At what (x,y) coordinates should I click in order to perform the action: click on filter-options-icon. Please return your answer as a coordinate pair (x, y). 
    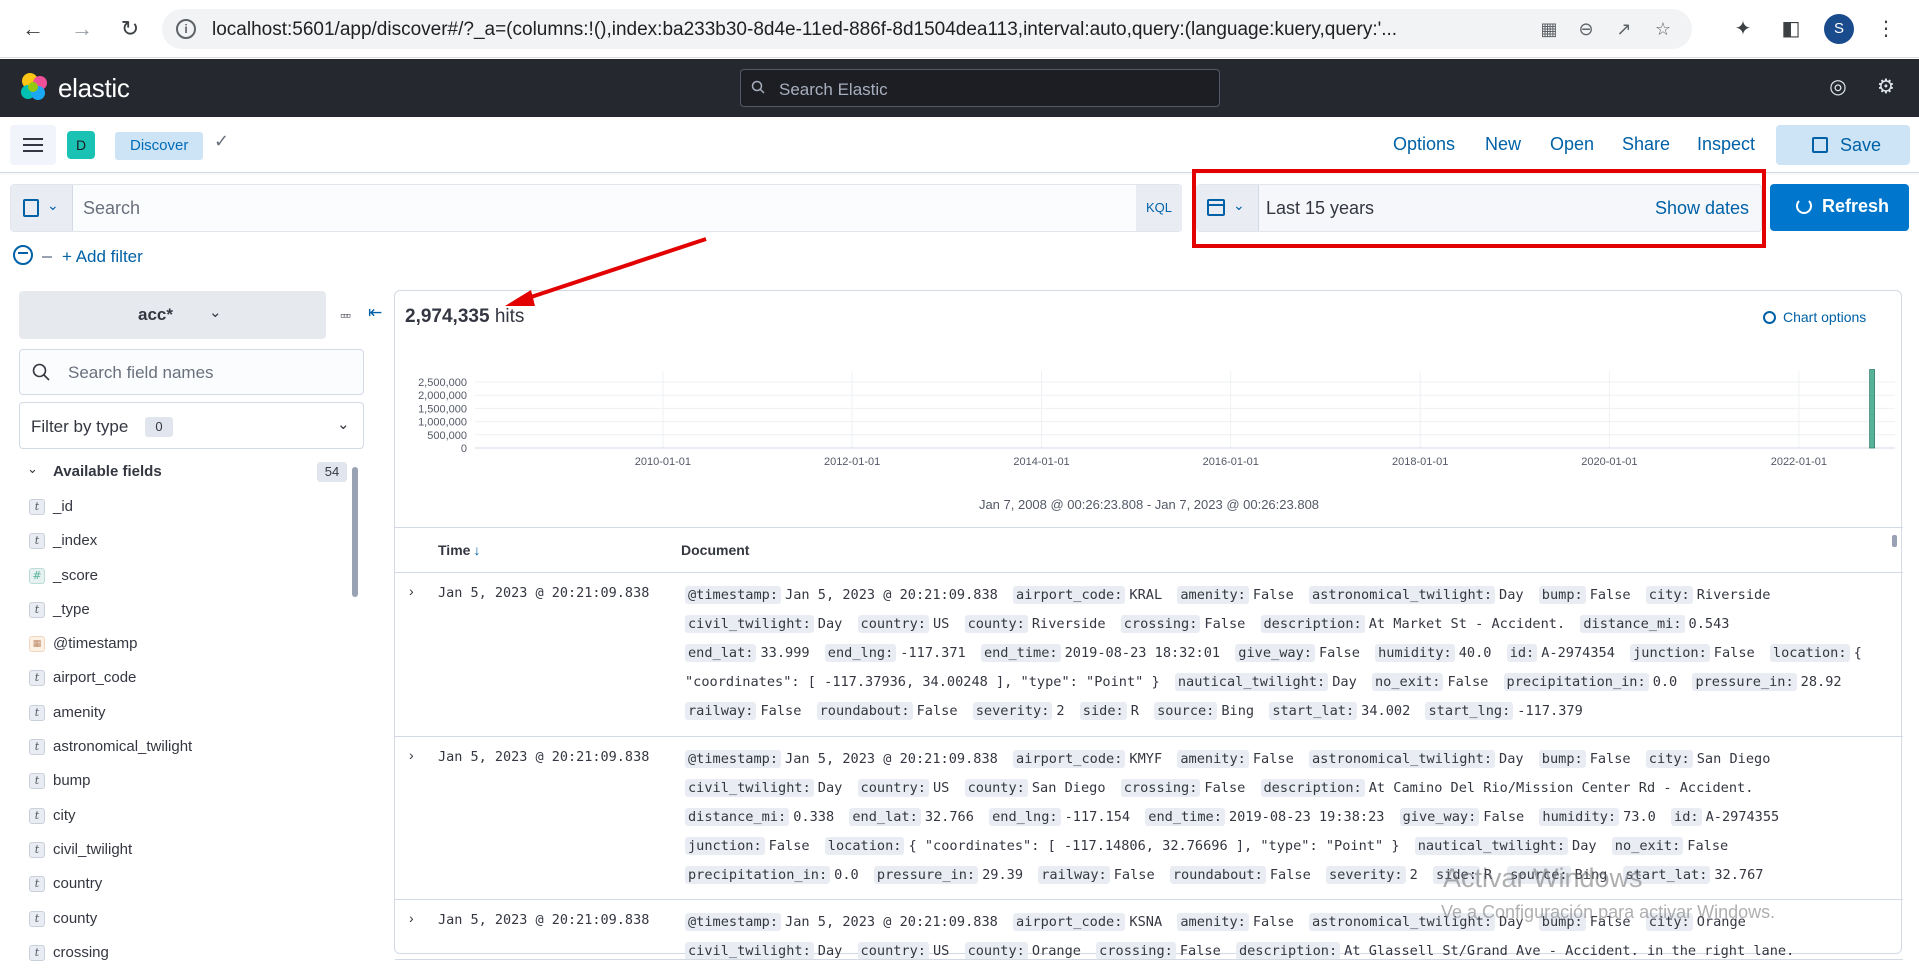
    Looking at the image, I should click on (23, 255).